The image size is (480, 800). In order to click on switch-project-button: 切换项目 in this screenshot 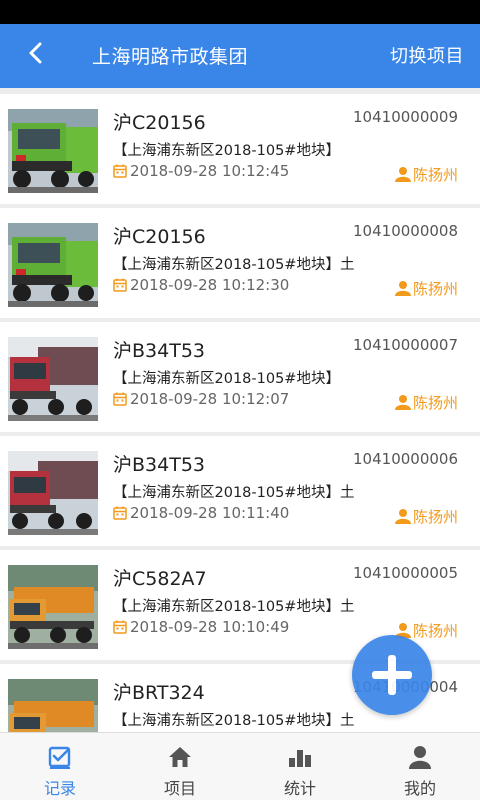, I will do `click(427, 55)`.